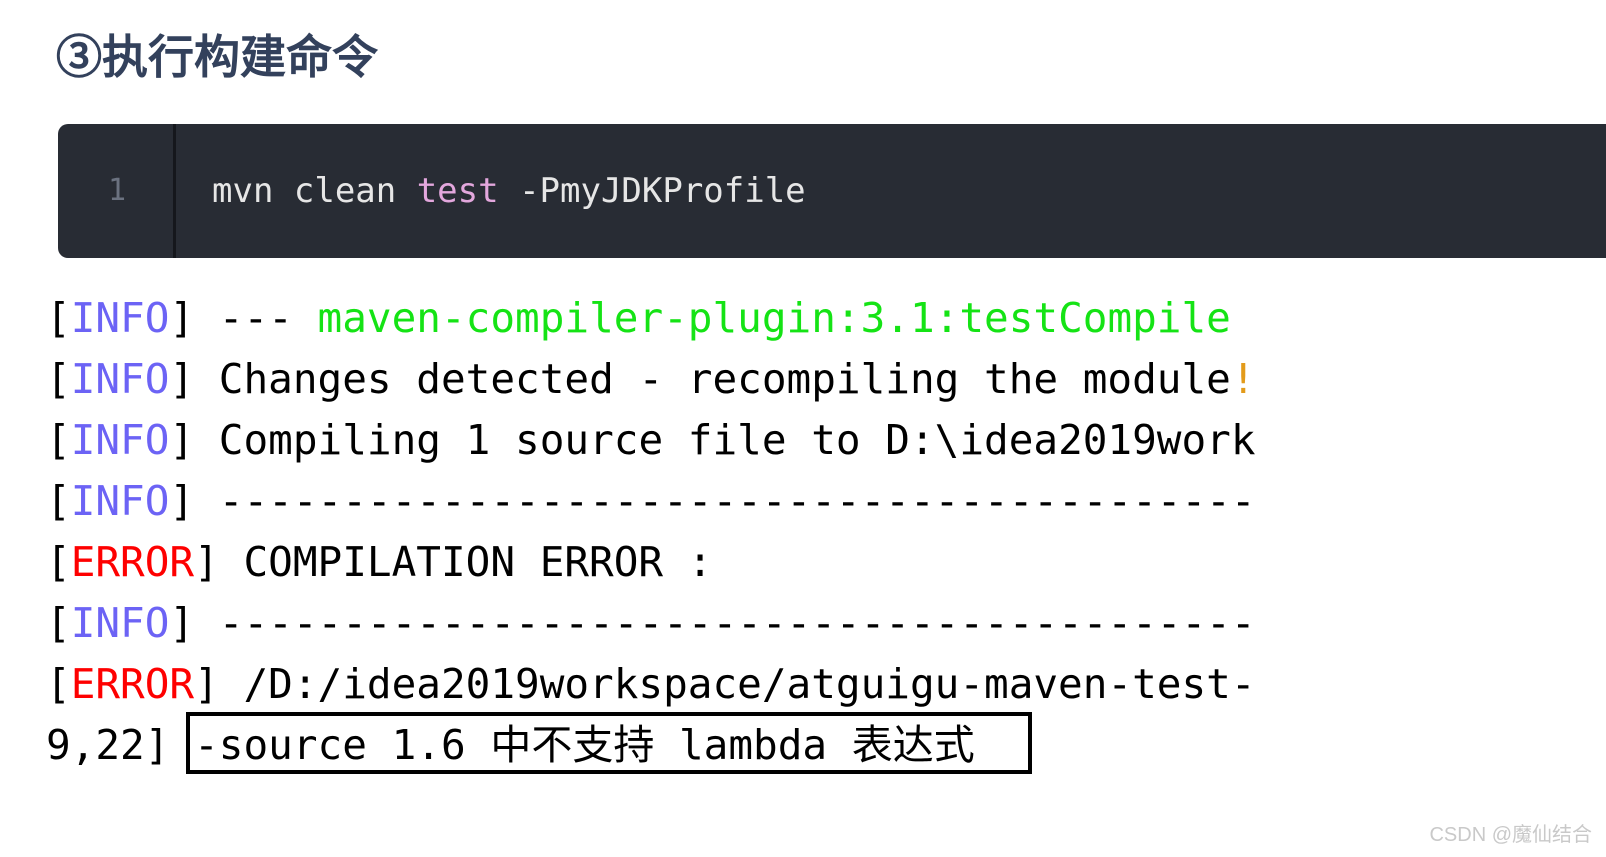 This screenshot has width=1606, height=857. Describe the element at coordinates (891, 191) in the screenshot. I see `code-content: mvn clean test -PmyJDKProfile` at that location.